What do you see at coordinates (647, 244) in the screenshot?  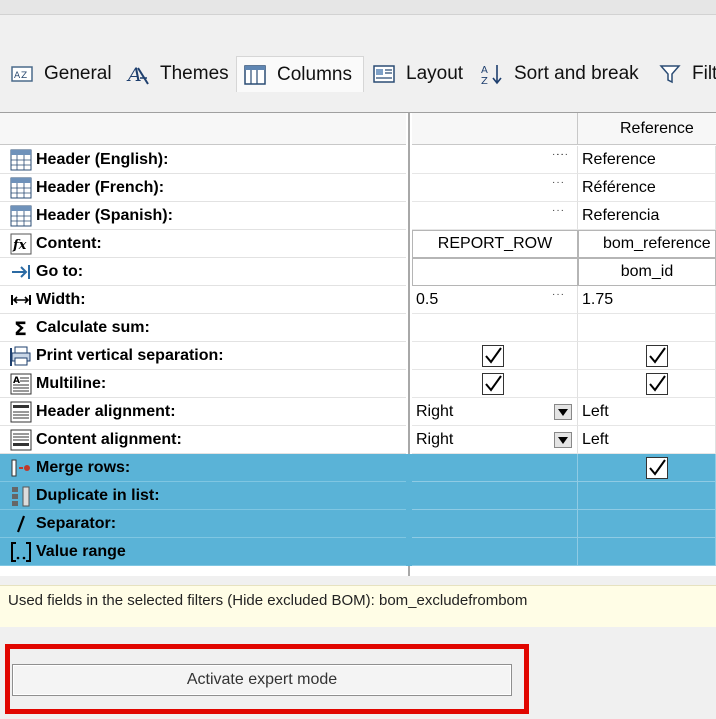 I see `content-field-col2: bom_reference` at bounding box center [647, 244].